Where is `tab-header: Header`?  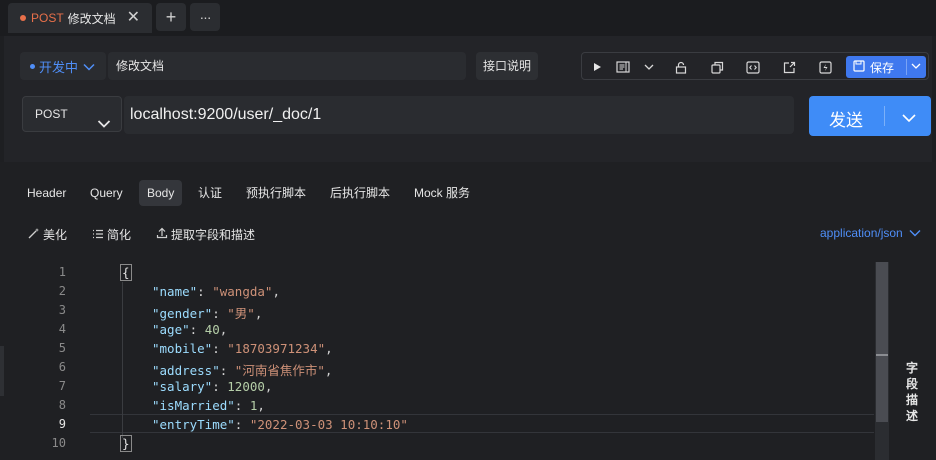
tab-header: Header is located at coordinates (46, 193).